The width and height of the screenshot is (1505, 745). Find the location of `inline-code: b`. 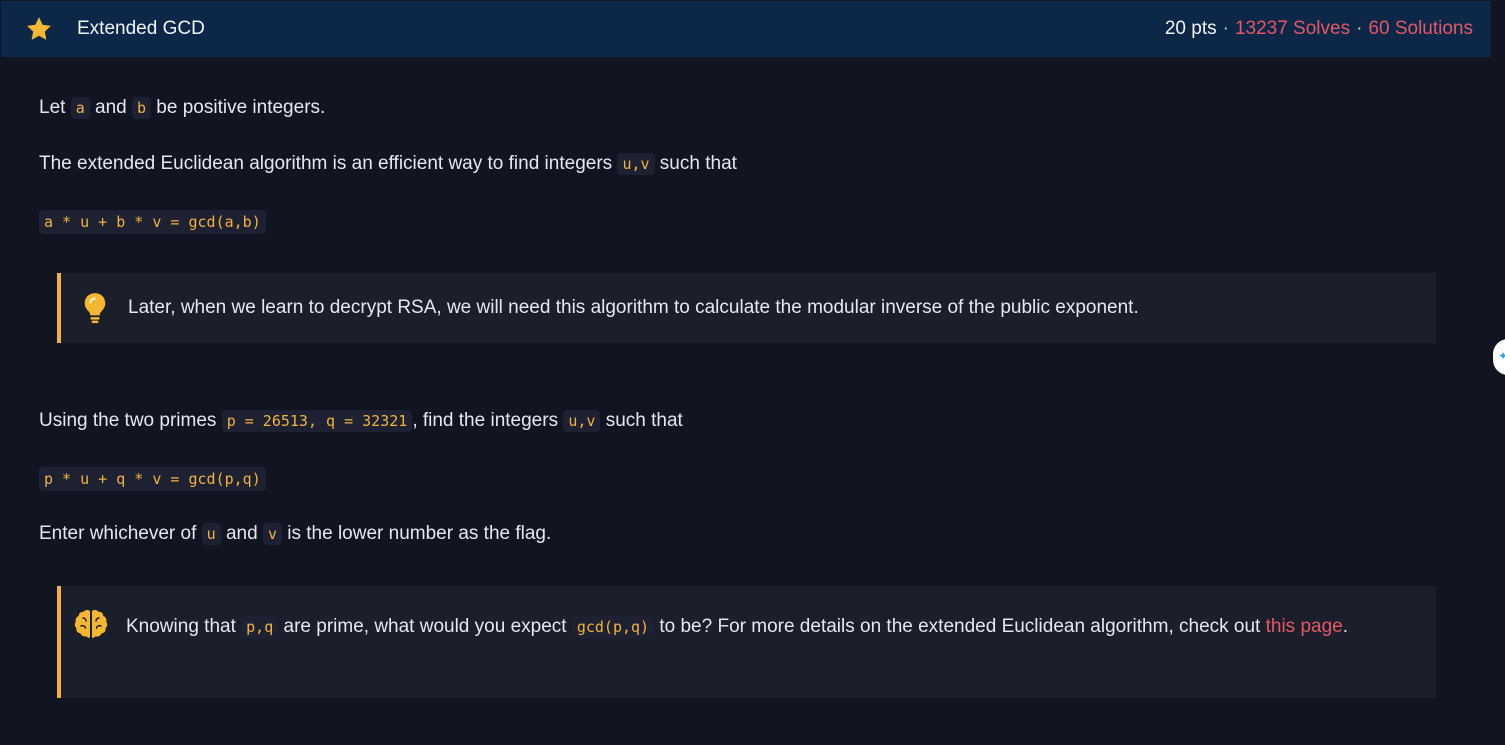

inline-code: b is located at coordinates (142, 108).